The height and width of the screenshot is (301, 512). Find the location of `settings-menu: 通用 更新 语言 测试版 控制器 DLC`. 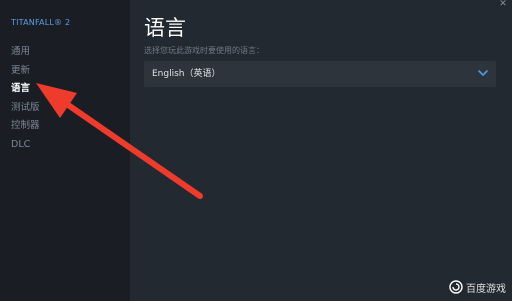

settings-menu: 通用 更新 语言 测试版 控制器 DLC is located at coordinates (25, 99).